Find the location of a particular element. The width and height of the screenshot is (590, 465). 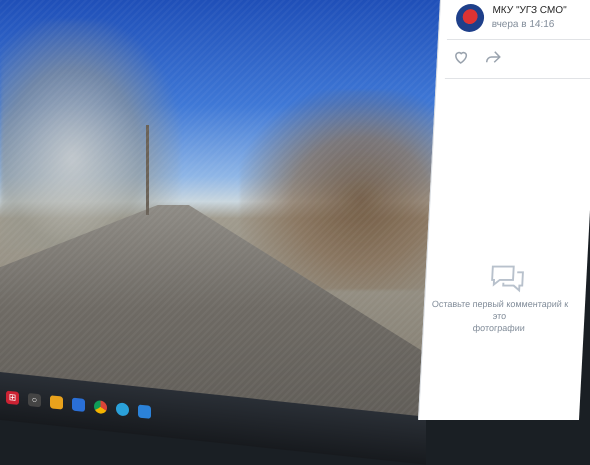

empty-comments-line-2: фотографии is located at coordinates (499, 328).